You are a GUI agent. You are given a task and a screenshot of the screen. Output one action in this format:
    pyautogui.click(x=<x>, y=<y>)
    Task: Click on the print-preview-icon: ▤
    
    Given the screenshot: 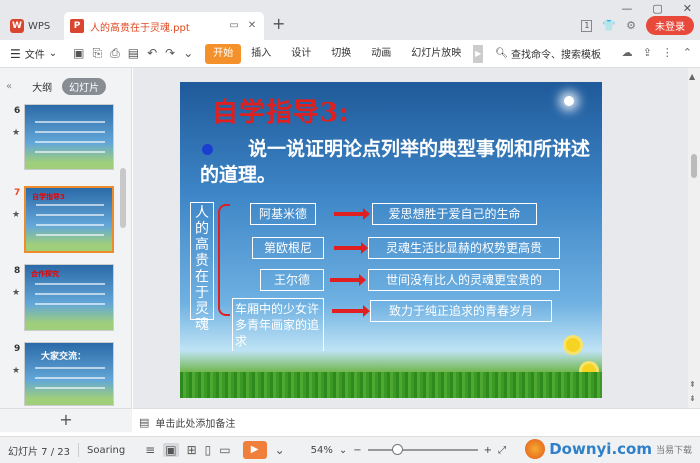 What is the action you would take?
    pyautogui.click(x=133, y=53)
    